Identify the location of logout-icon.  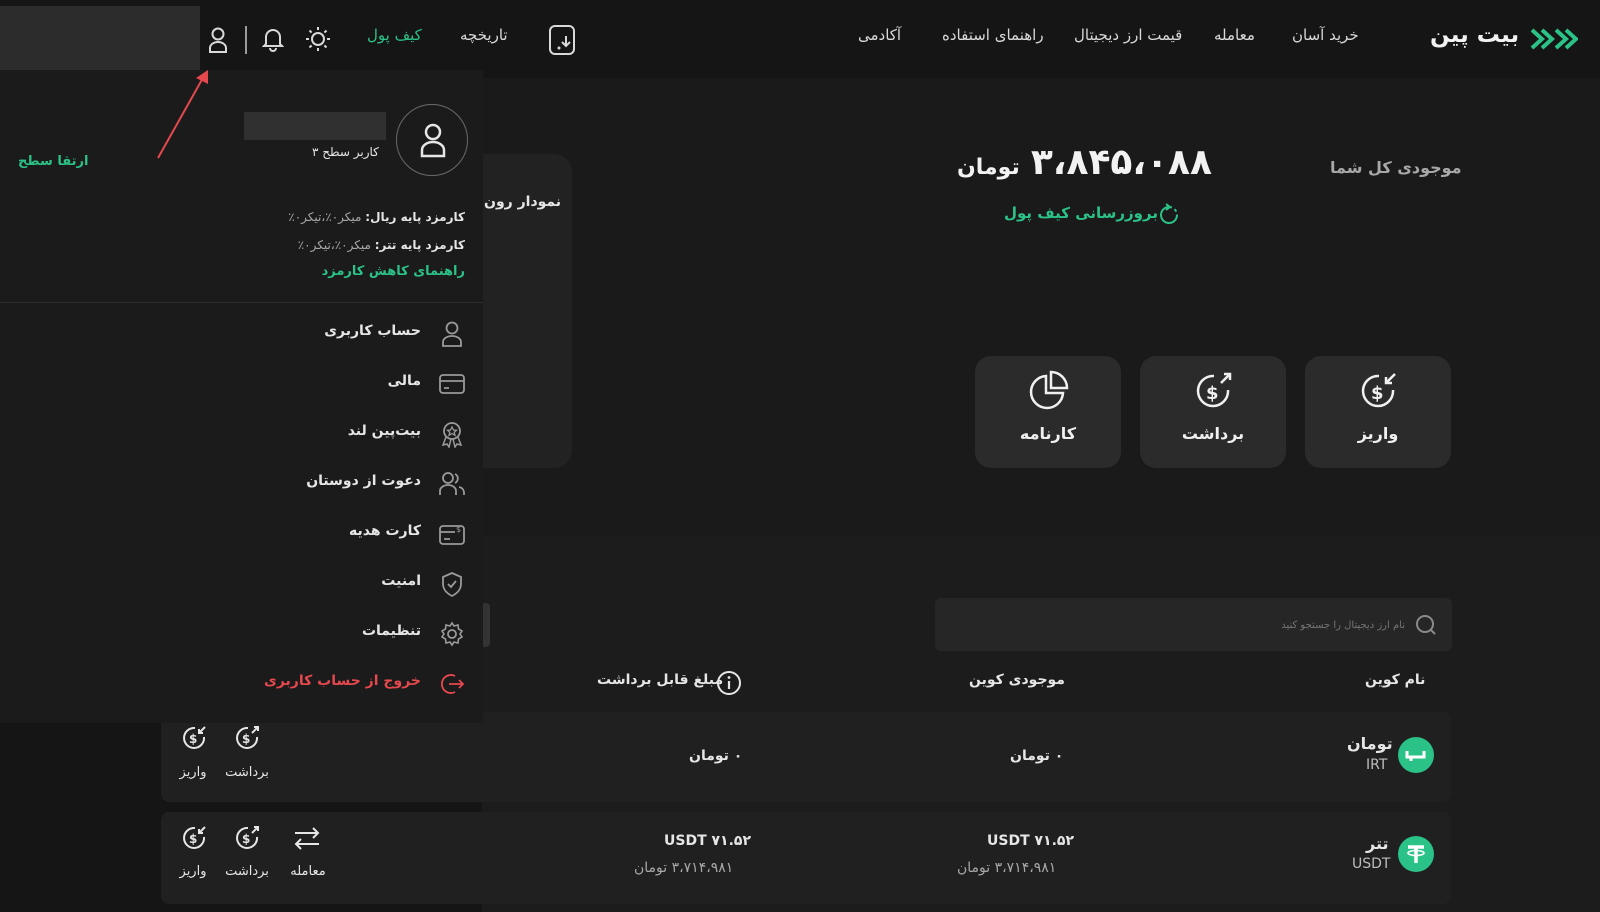
(452, 684).